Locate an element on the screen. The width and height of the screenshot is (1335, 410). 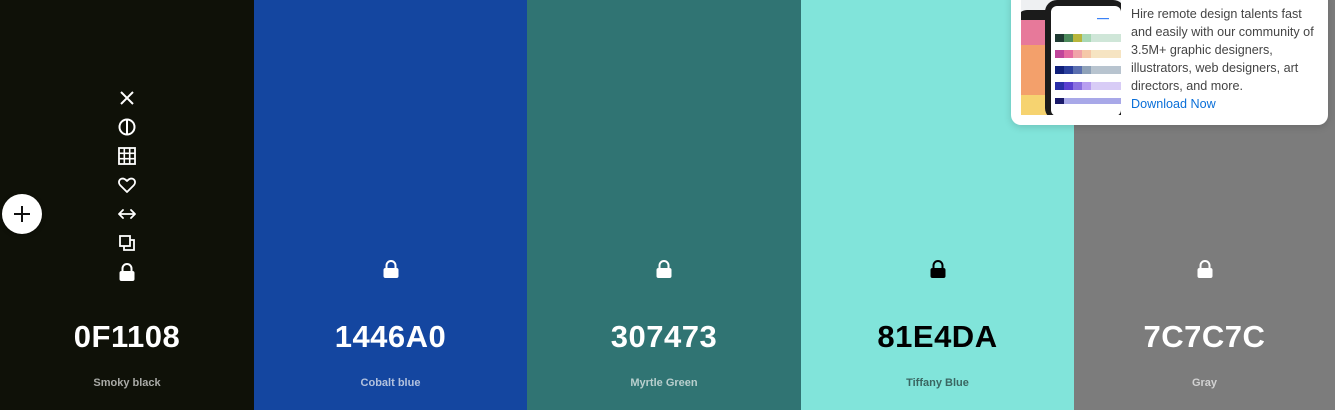
shades-grid-icon is located at coordinates (127, 156).